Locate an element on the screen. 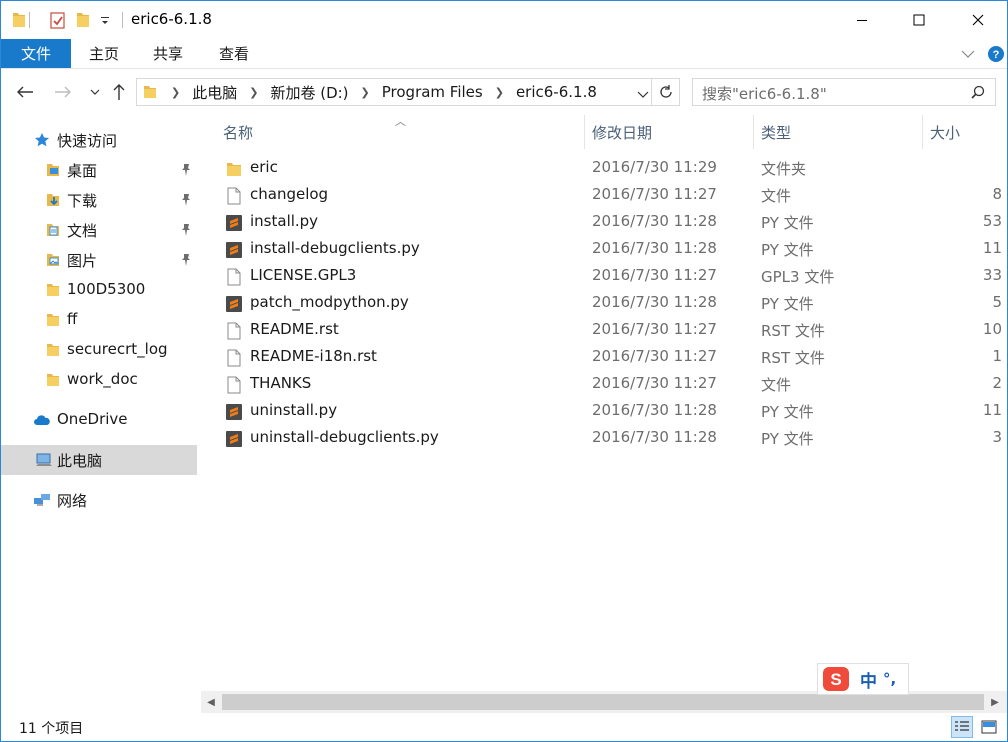 The image size is (1008, 742). scrollbar-thumb is located at coordinates (603, 702).